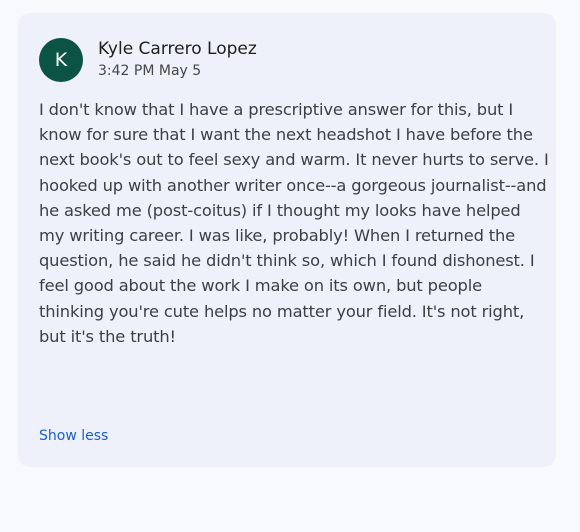  I want to click on author-name: Kyle Carrero Lopez, so click(177, 49).